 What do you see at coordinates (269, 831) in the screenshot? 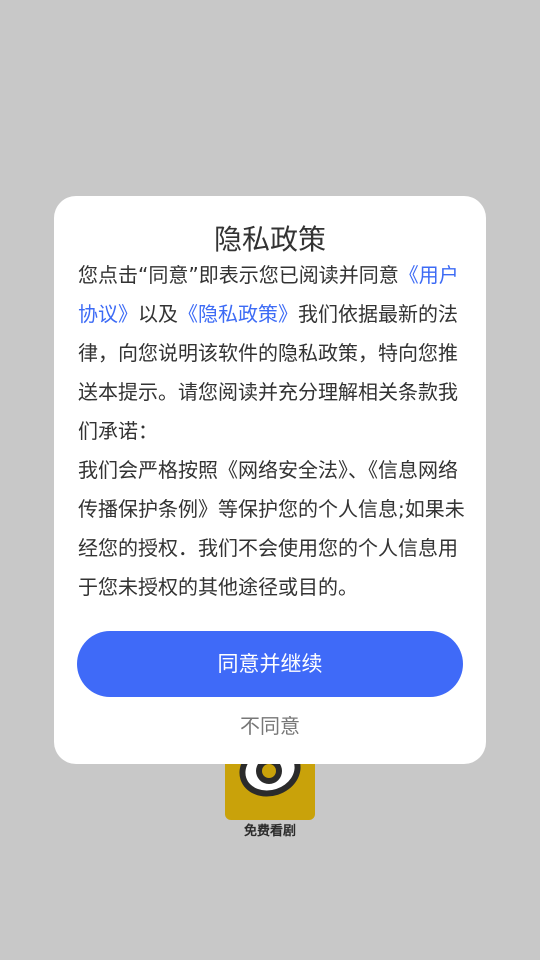
I see `app-name: 免费看剧` at bounding box center [269, 831].